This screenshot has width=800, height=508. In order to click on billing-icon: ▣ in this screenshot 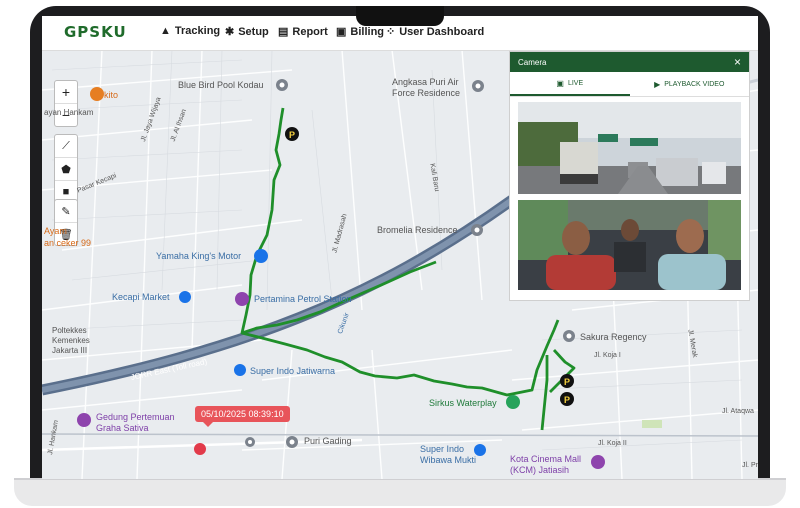, I will do `click(341, 32)`.